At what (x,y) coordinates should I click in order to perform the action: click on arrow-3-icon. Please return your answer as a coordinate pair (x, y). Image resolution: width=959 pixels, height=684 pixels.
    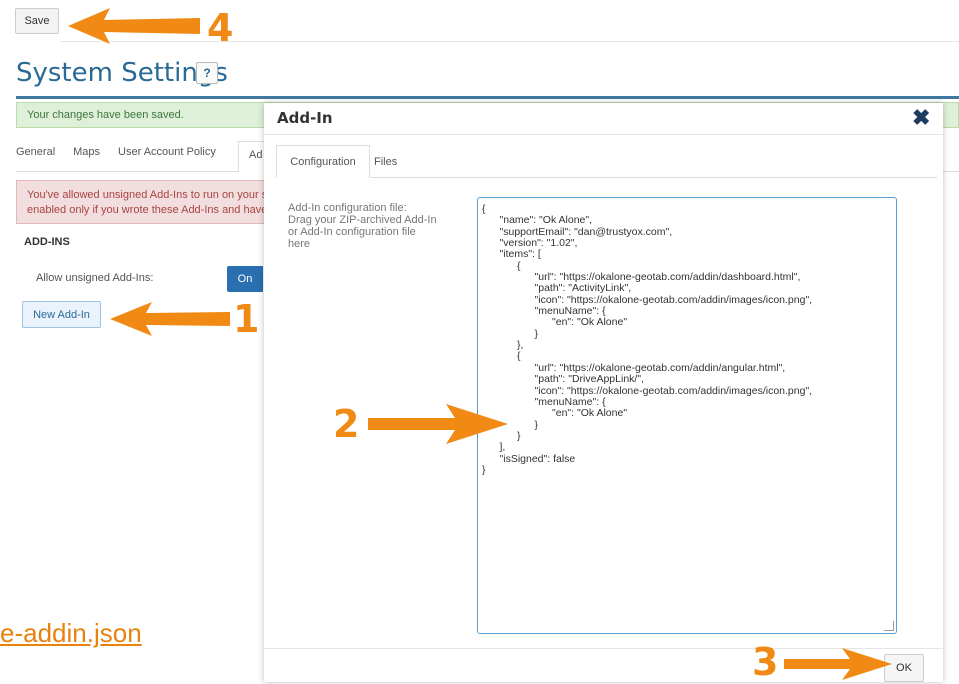
    Looking at the image, I should click on (838, 664).